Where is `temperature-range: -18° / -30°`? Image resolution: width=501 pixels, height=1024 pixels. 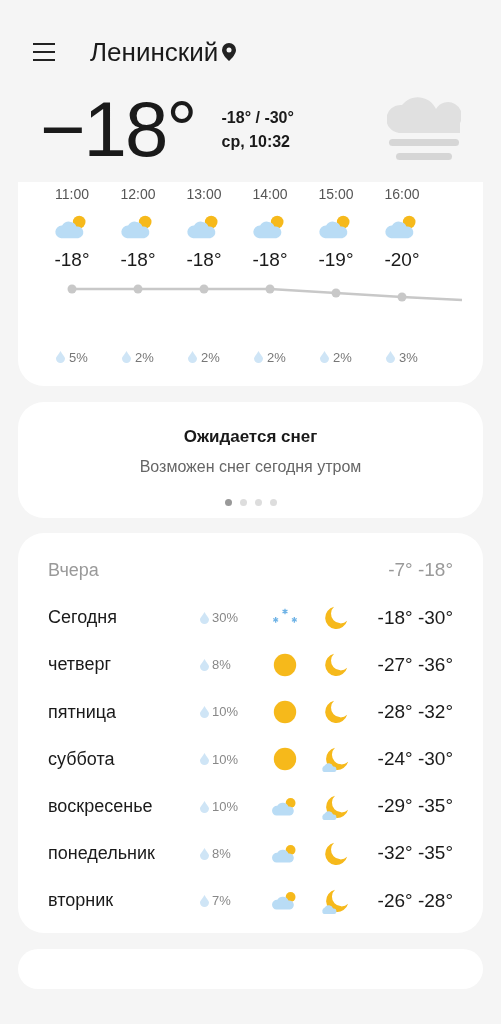
temperature-range: -18° / -30° is located at coordinates (257, 118).